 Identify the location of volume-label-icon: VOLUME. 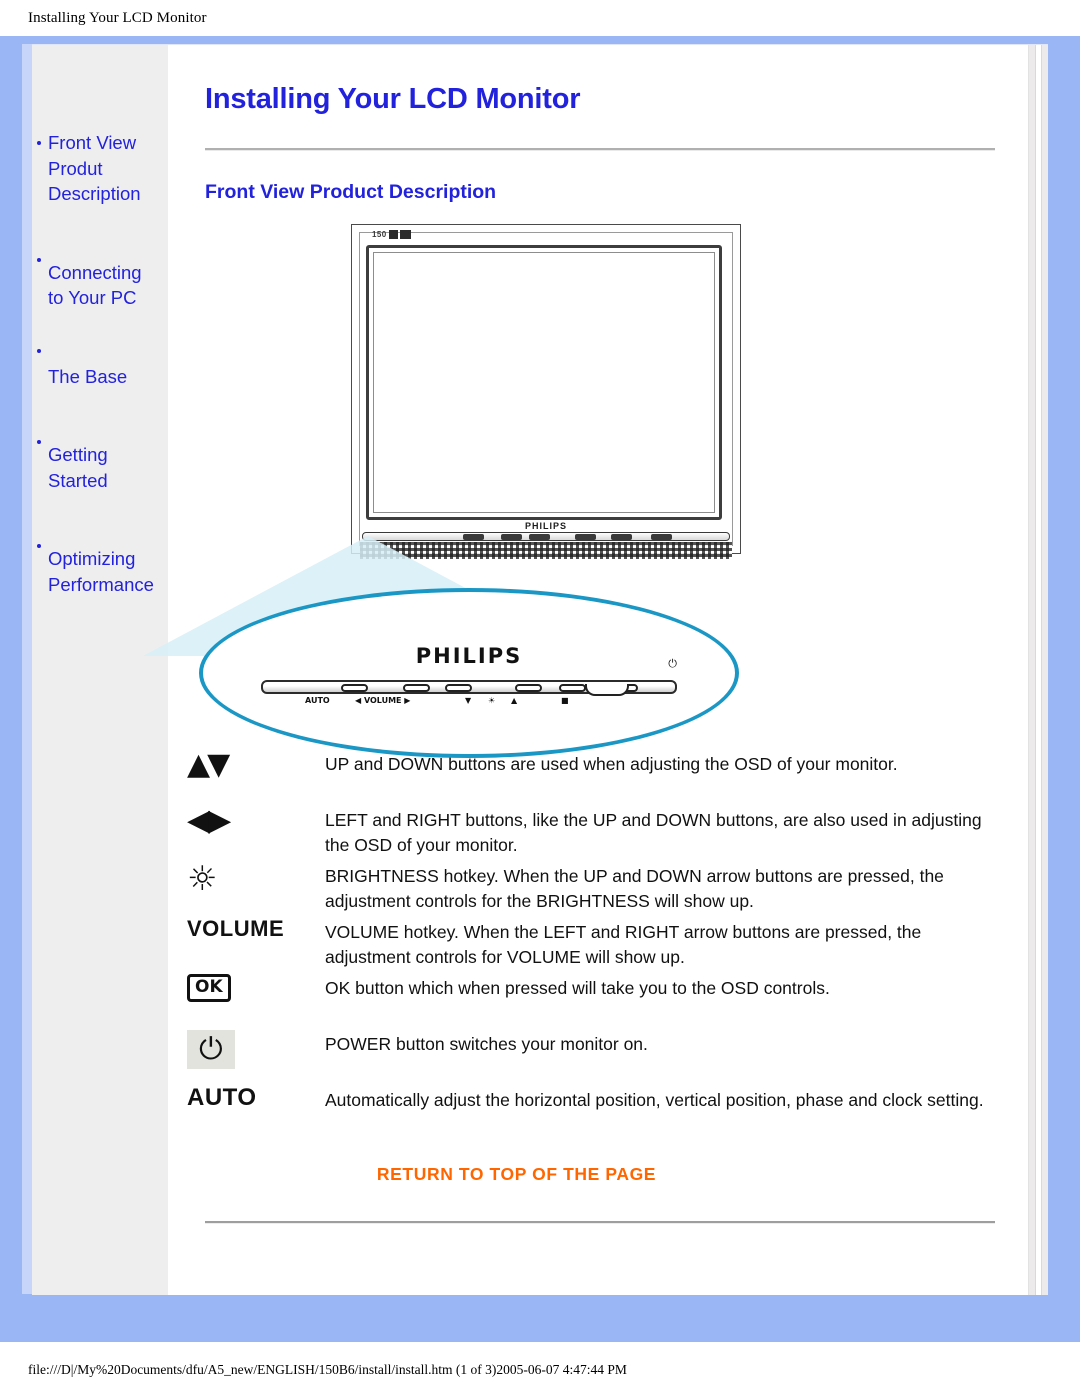
(236, 928).